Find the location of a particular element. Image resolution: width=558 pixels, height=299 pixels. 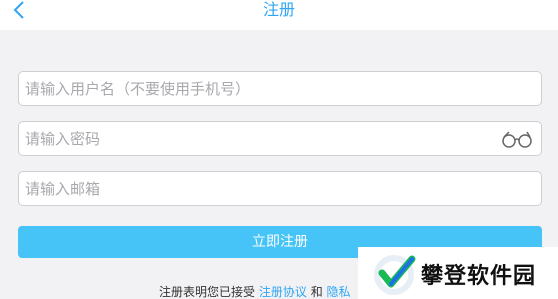

checkmark-logo-icon is located at coordinates (395, 275).